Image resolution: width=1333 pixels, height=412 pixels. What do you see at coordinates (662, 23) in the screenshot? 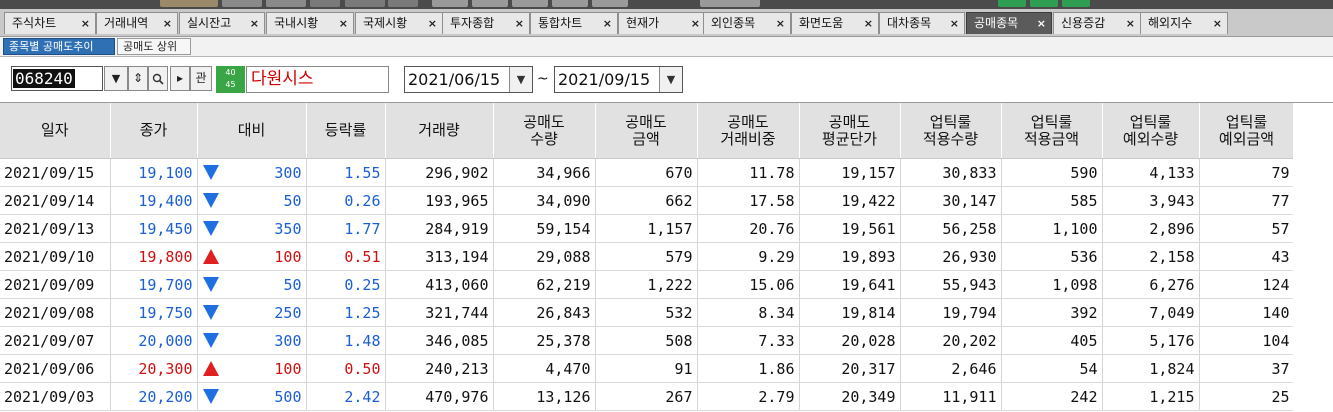
I see `screen-tab-8: 현재가 ×` at bounding box center [662, 23].